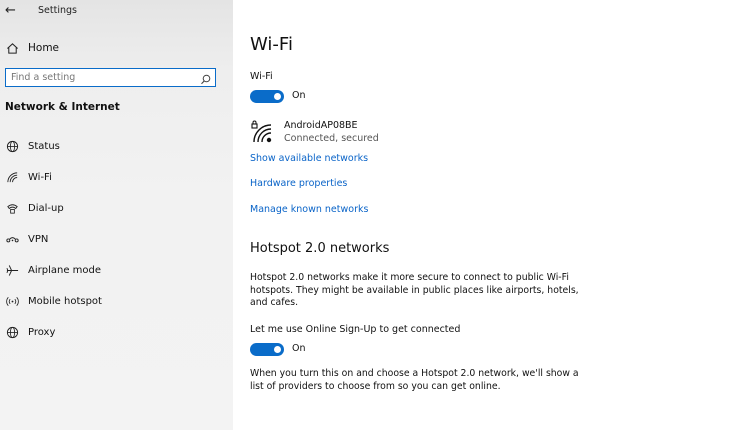  What do you see at coordinates (65, 270) in the screenshot?
I see `sidebar-item-label: Airplane mode` at bounding box center [65, 270].